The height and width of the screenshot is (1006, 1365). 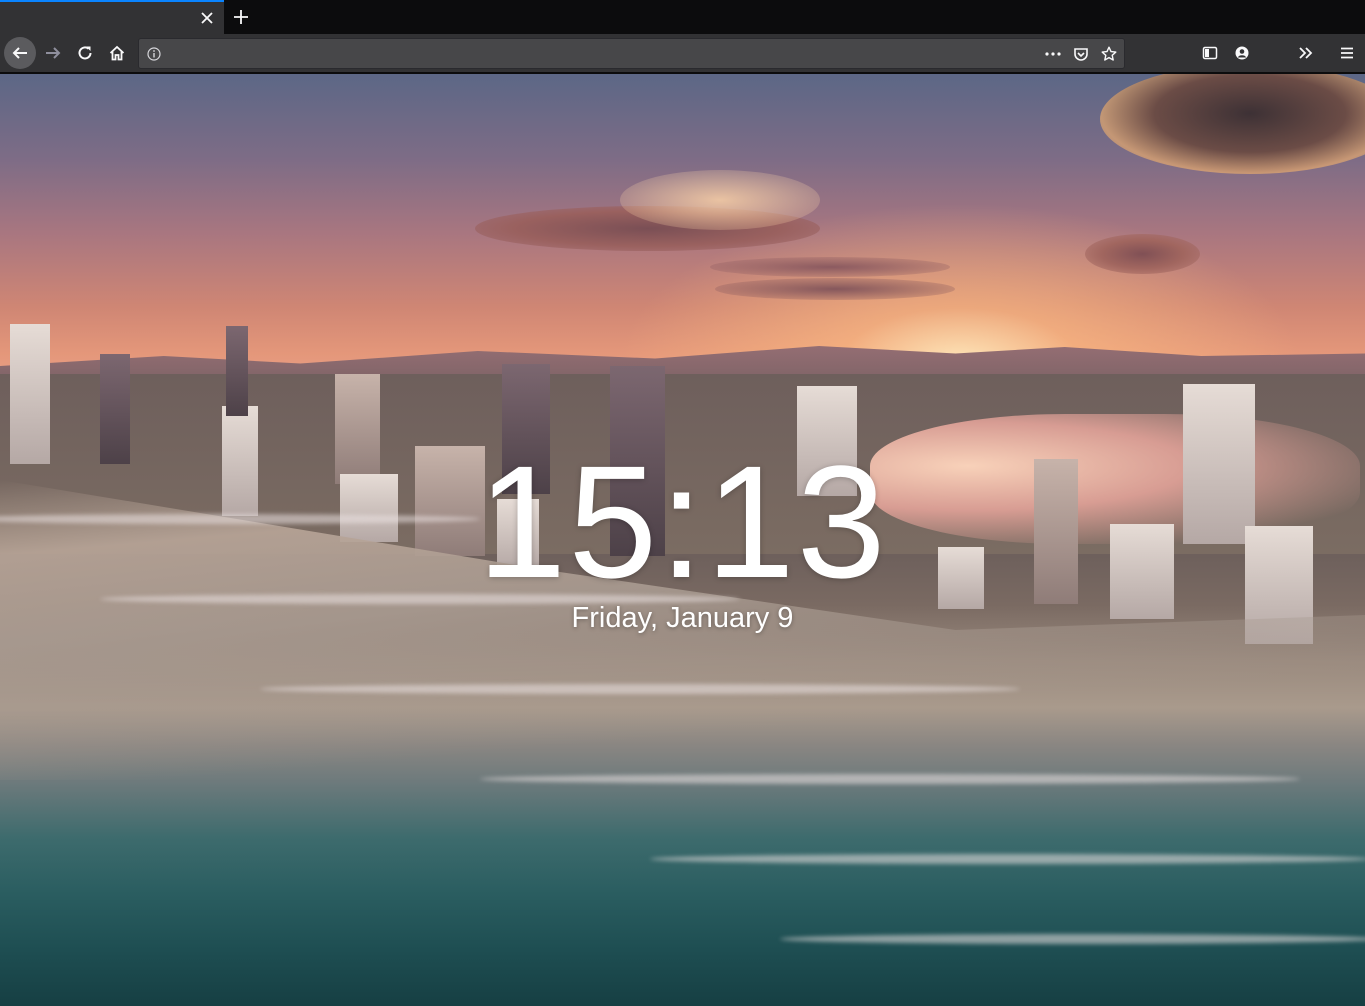 I want to click on address-bar, so click(x=631, y=53).